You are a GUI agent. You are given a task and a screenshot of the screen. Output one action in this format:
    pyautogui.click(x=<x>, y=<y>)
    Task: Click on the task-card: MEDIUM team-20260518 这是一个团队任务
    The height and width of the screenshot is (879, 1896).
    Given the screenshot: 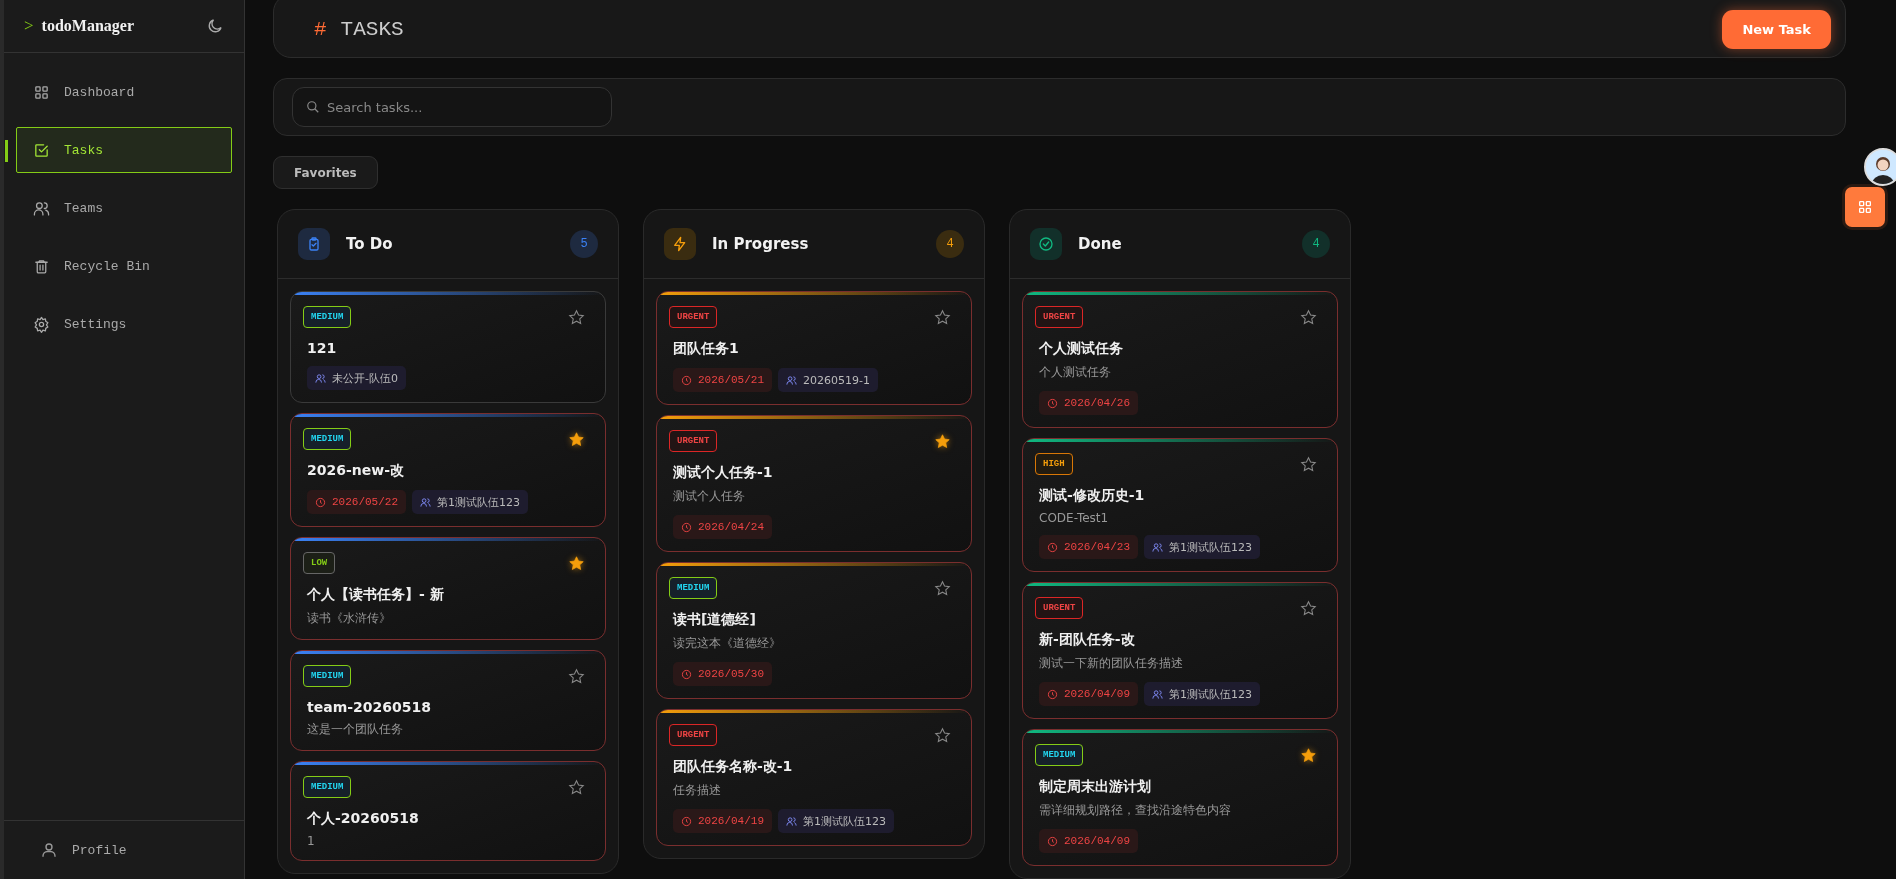 What is the action you would take?
    pyautogui.click(x=448, y=700)
    